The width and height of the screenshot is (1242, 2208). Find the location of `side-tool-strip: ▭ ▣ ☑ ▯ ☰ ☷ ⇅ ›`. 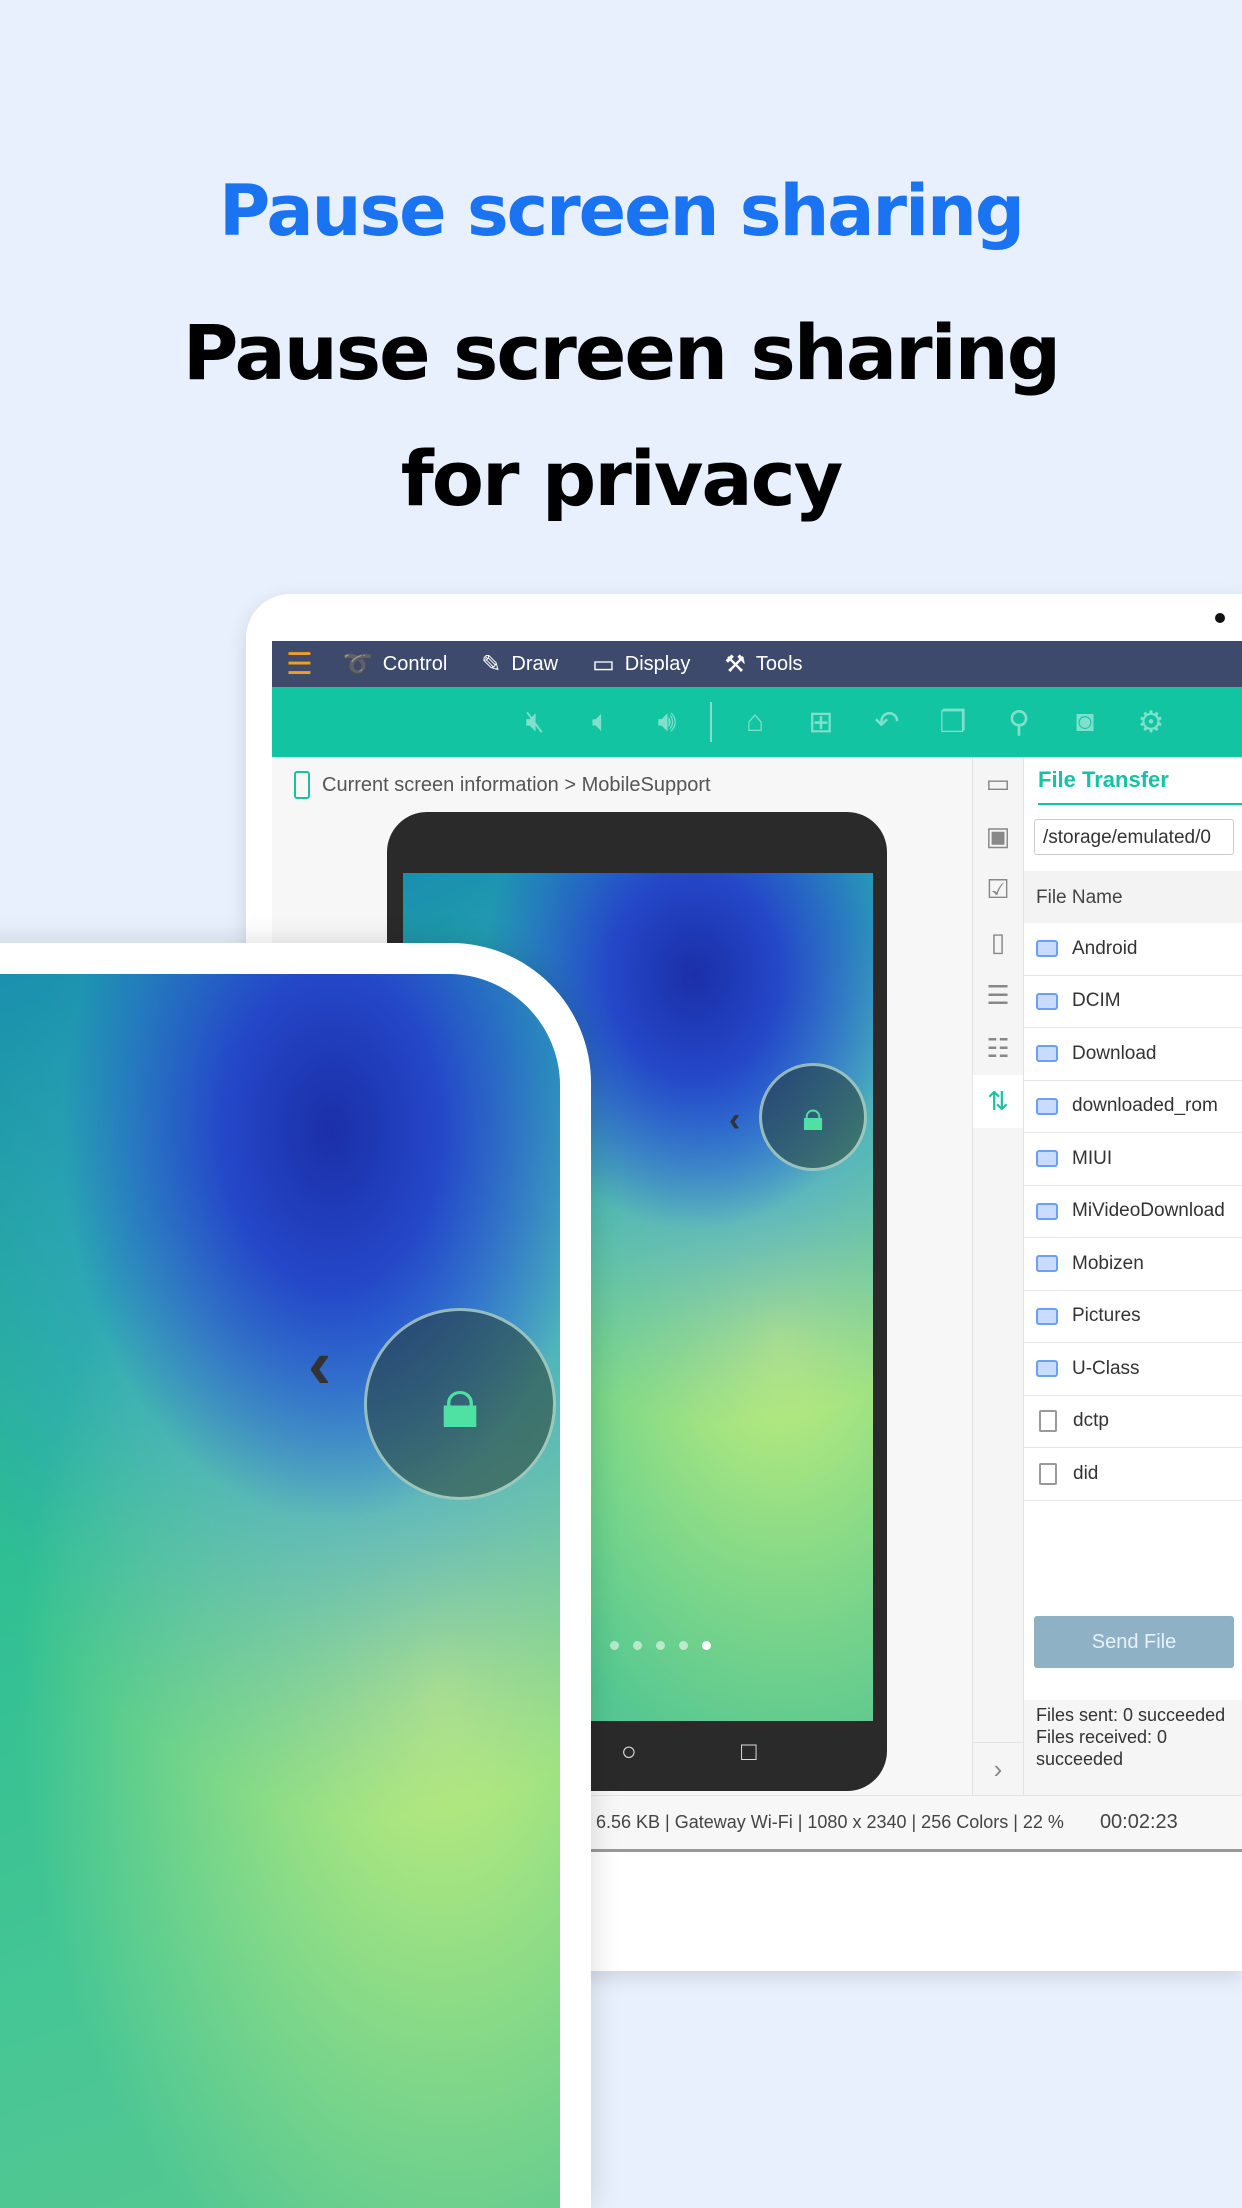

side-tool-strip: ▭ ▣ ☑ ▯ ☰ ☷ ⇅ › is located at coordinates (998, 1276).